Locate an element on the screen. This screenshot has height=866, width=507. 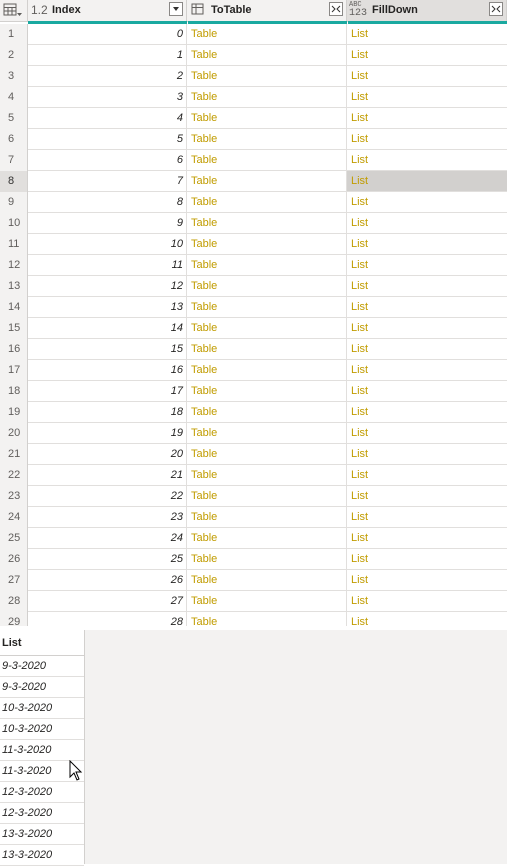
index-cell: 8 is located at coordinates (107, 202).